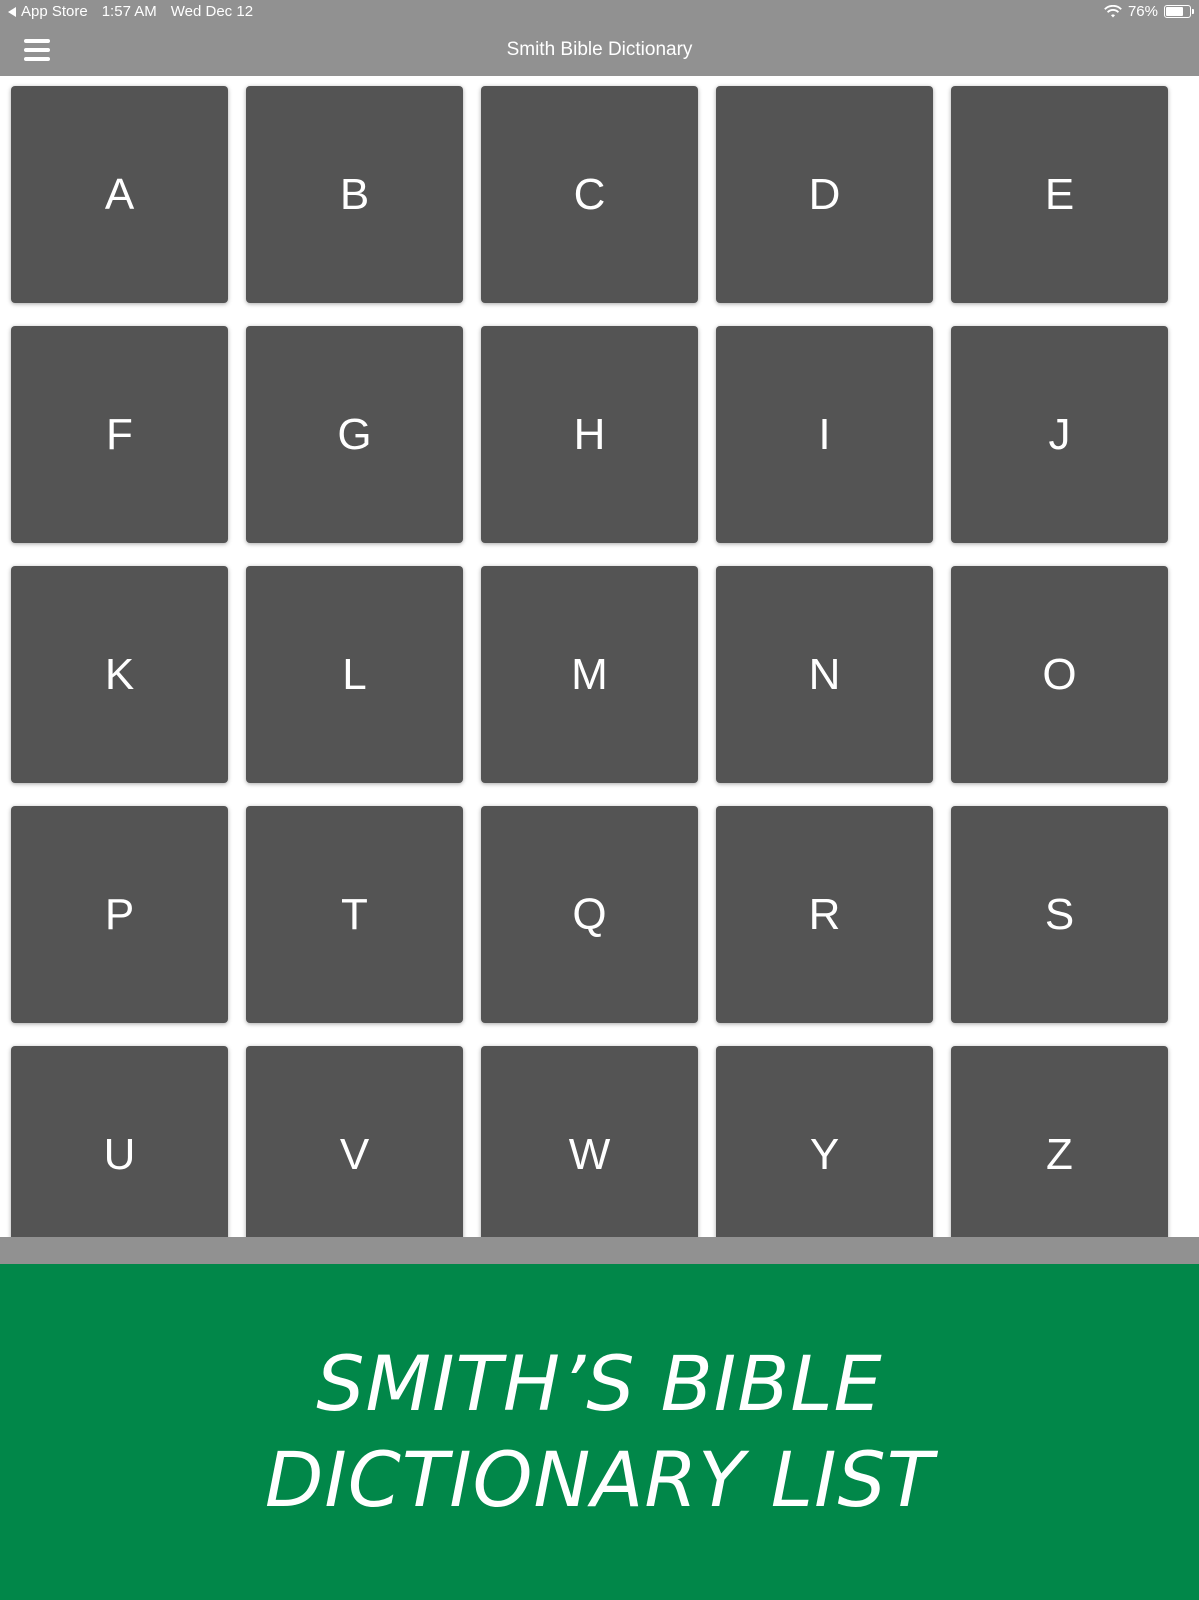 This screenshot has height=1600, width=1199. I want to click on letter-label: R, so click(824, 914).